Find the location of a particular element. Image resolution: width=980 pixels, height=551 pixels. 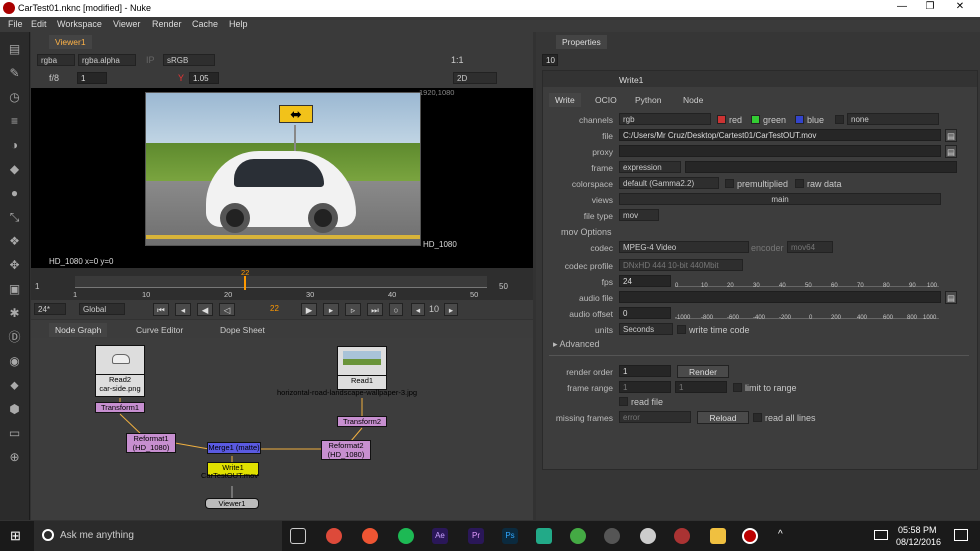

move-icon: ✥ is located at coordinates (14, 265).